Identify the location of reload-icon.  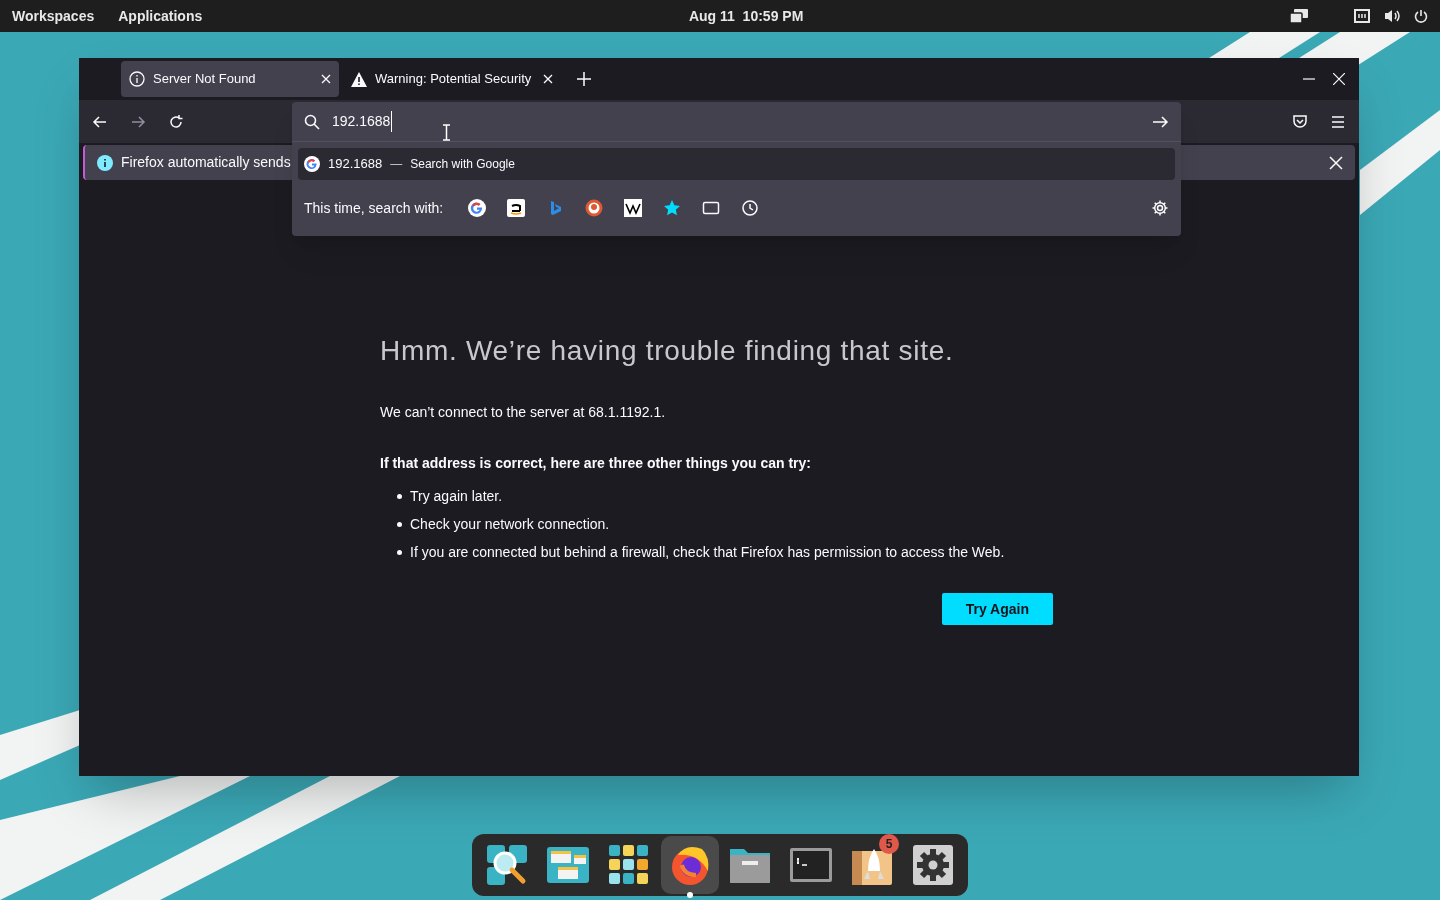
(176, 121).